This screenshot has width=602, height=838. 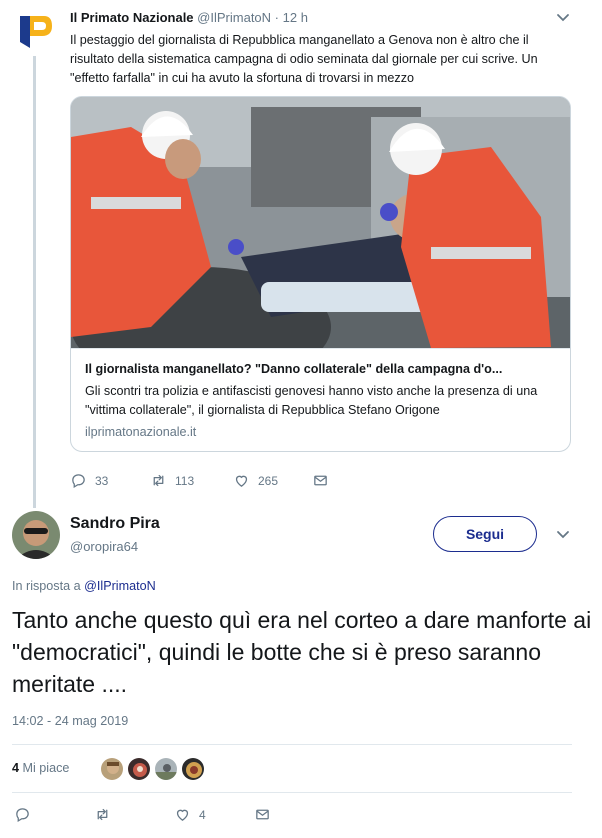 I want to click on reply-author-name: Sandro Pira, so click(x=115, y=524).